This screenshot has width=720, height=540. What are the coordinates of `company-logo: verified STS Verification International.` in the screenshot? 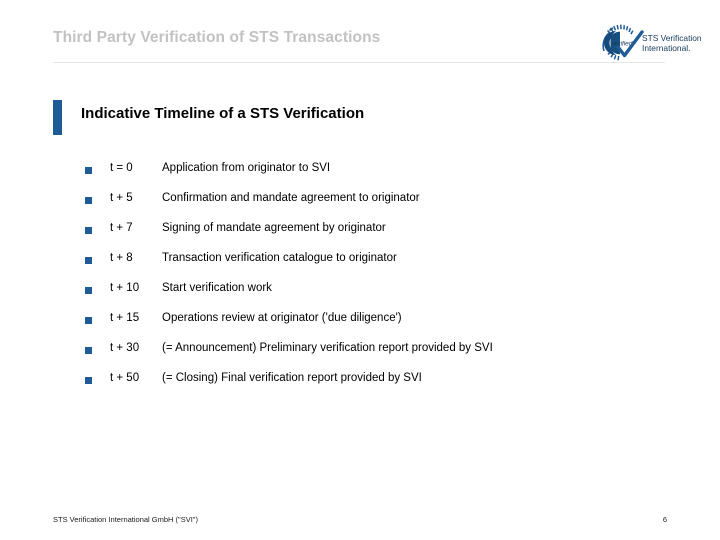 It's located at (652, 43).